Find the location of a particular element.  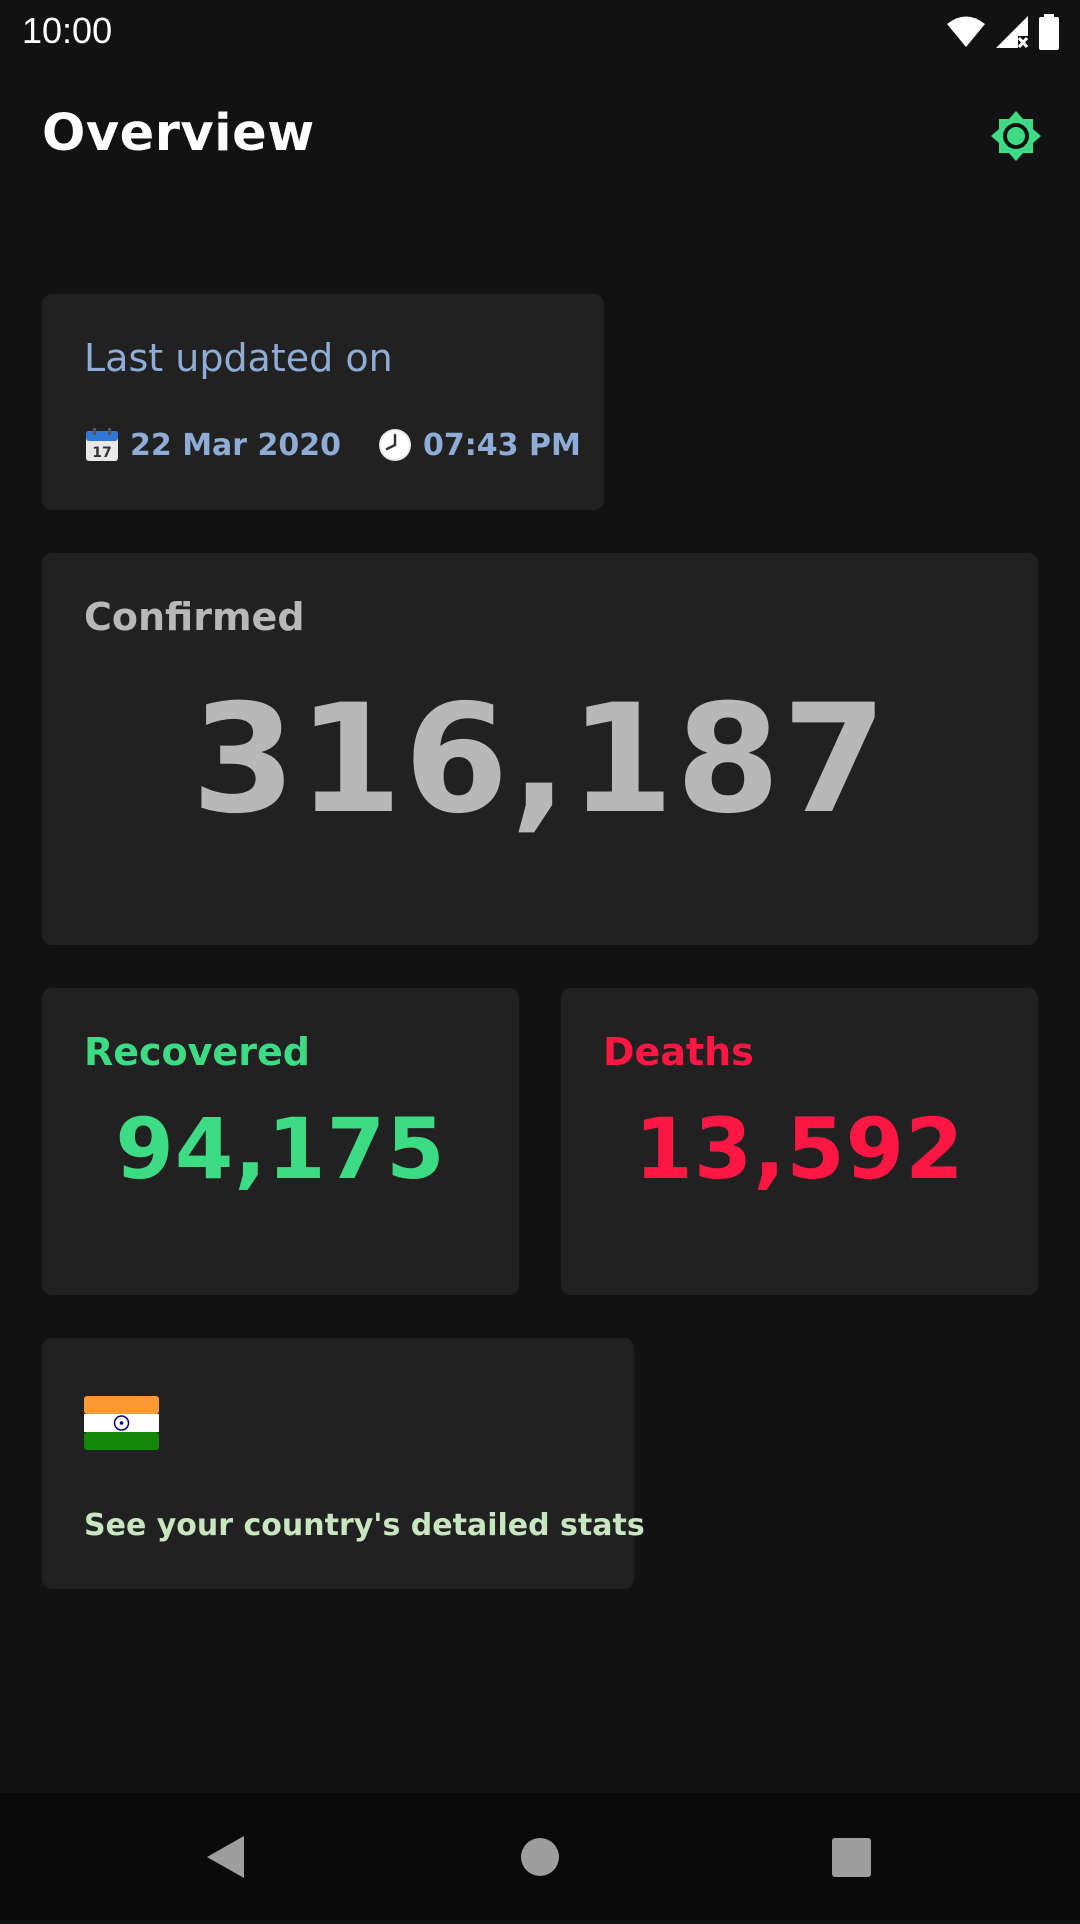

confirmed-value: 316,187 is located at coordinates (540, 760).